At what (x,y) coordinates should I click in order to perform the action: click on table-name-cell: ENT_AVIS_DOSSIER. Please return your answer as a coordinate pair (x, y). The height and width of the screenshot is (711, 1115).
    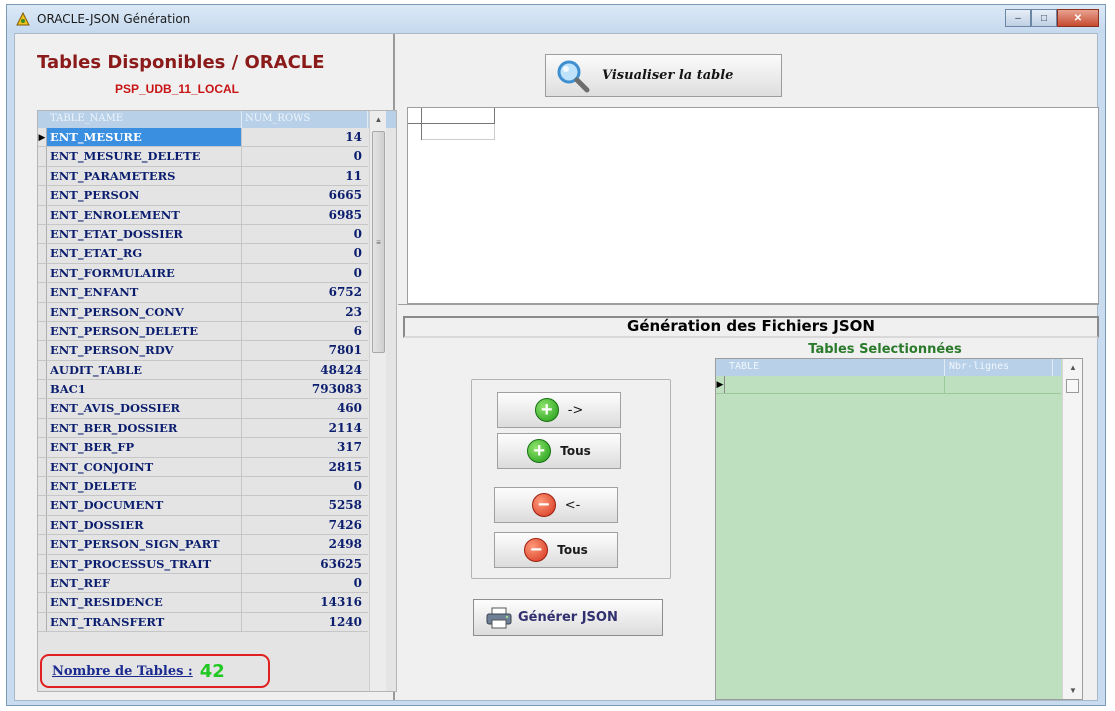
    Looking at the image, I should click on (144, 408).